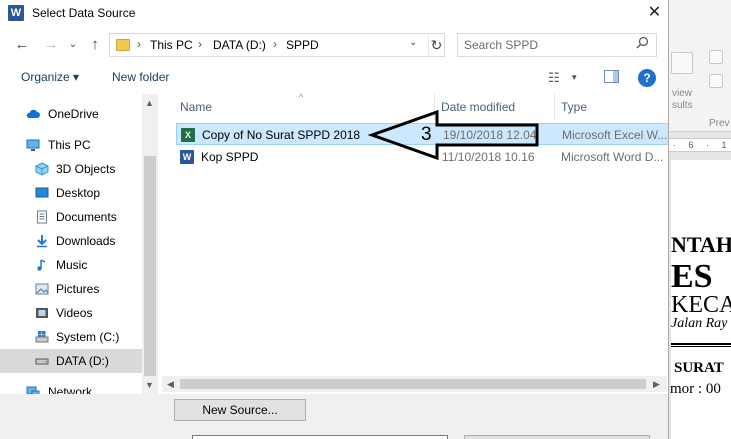 The height and width of the screenshot is (439, 731). Describe the element at coordinates (171, 45) in the screenshot. I see `breadcrumb-this-pc: This PC` at that location.